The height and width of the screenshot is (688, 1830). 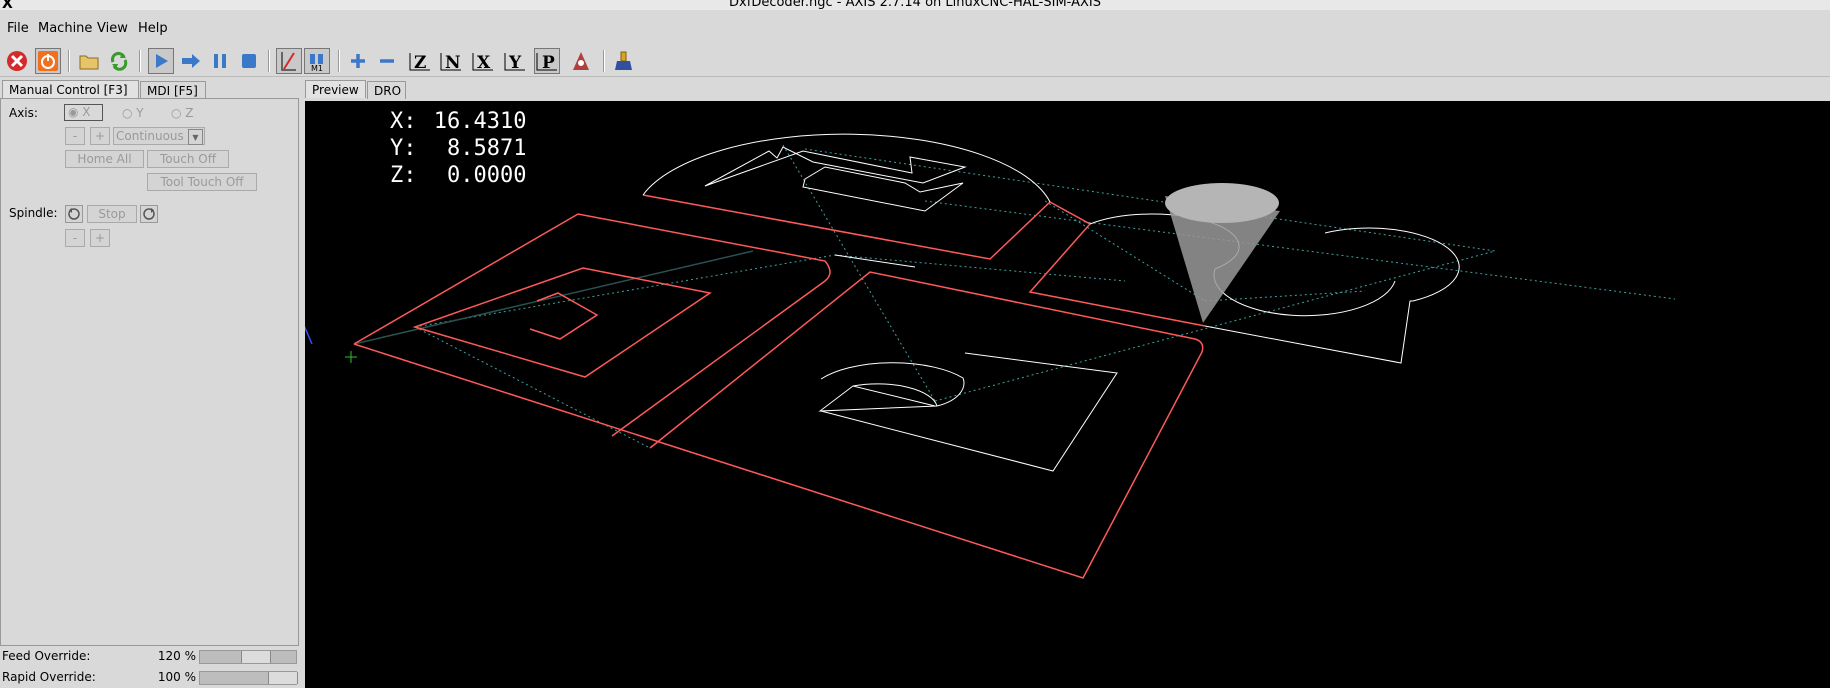 What do you see at coordinates (17, 61) in the screenshot?
I see `estop-icon` at bounding box center [17, 61].